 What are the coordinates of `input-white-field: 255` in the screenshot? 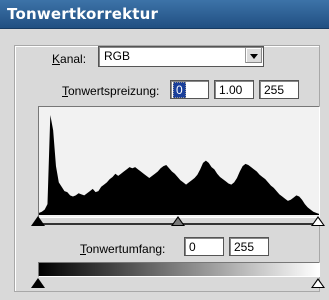 It's located at (279, 89).